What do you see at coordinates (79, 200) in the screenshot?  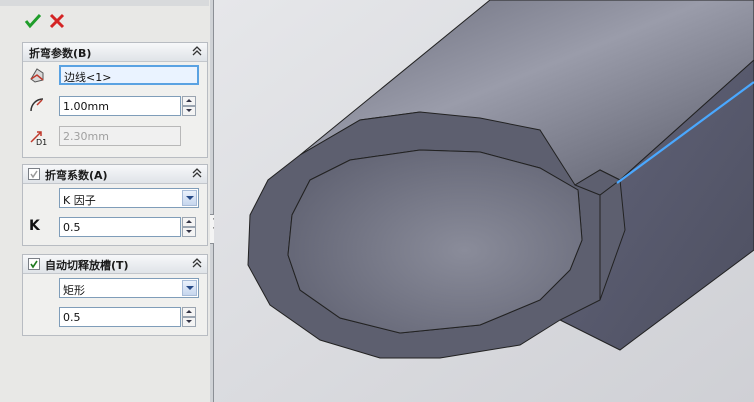 I see `bend-allowance-type-value: K 因子` at bounding box center [79, 200].